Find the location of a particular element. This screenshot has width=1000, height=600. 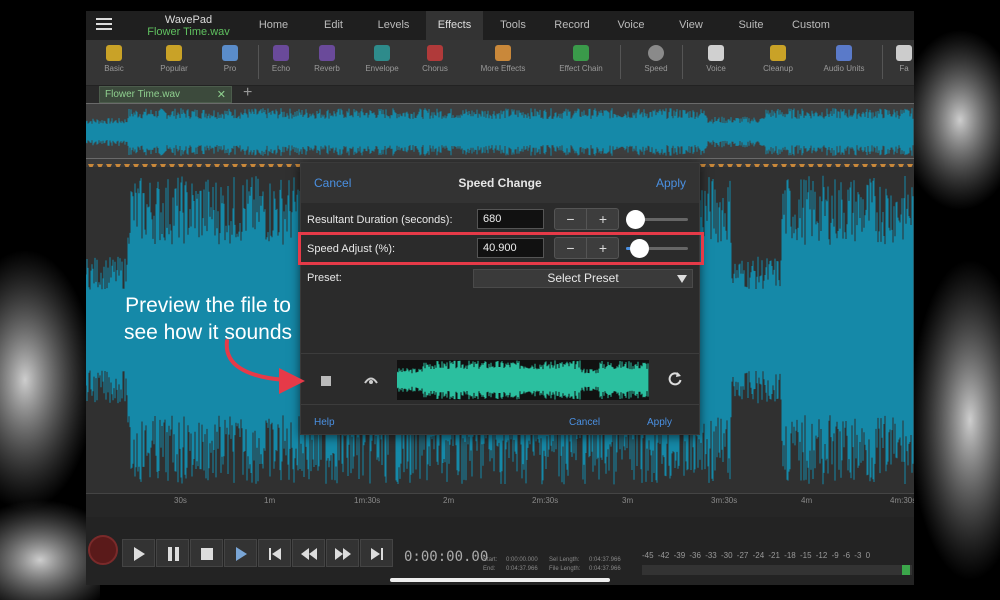

speed-adjust-slider is located at coordinates (657, 248).